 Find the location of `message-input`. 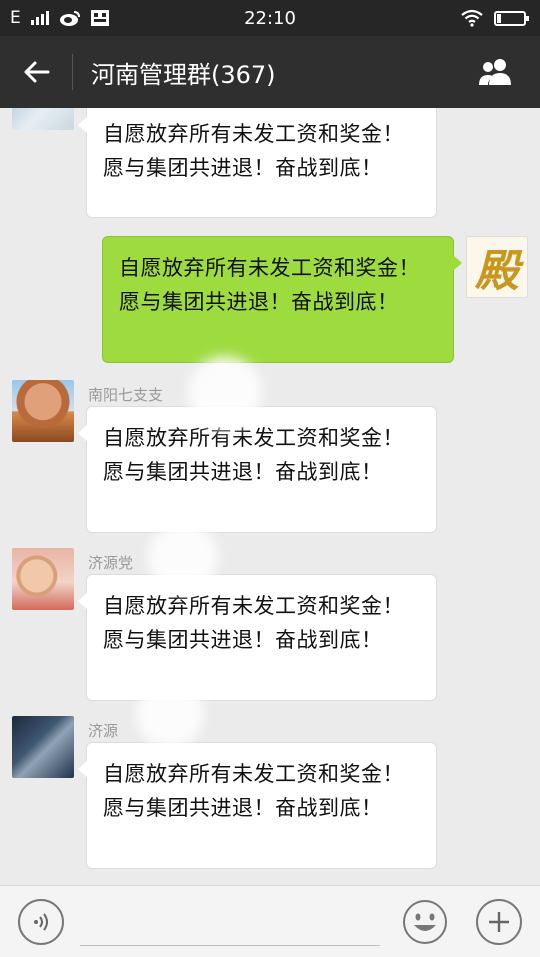

message-input is located at coordinates (230, 922).